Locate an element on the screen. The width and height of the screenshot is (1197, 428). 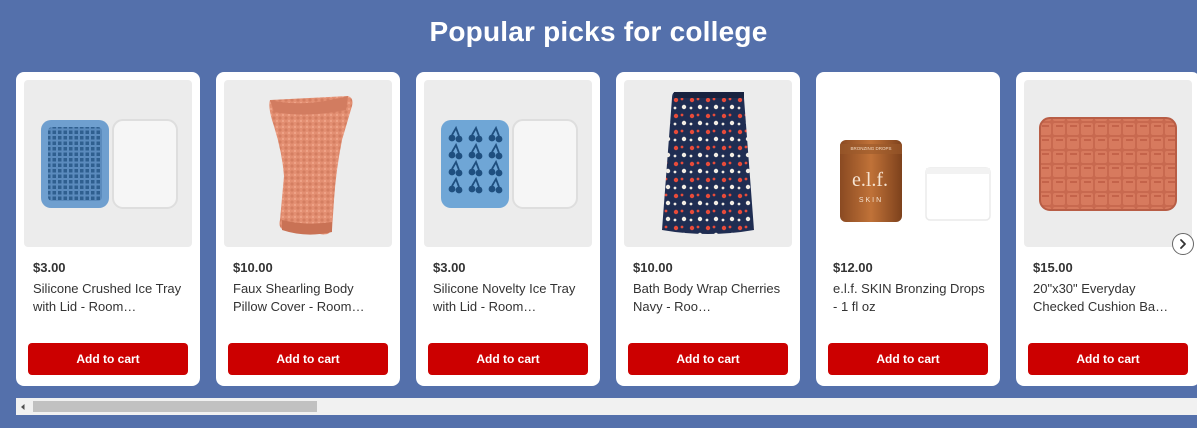
ice-tray-icon is located at coordinates (109, 164).